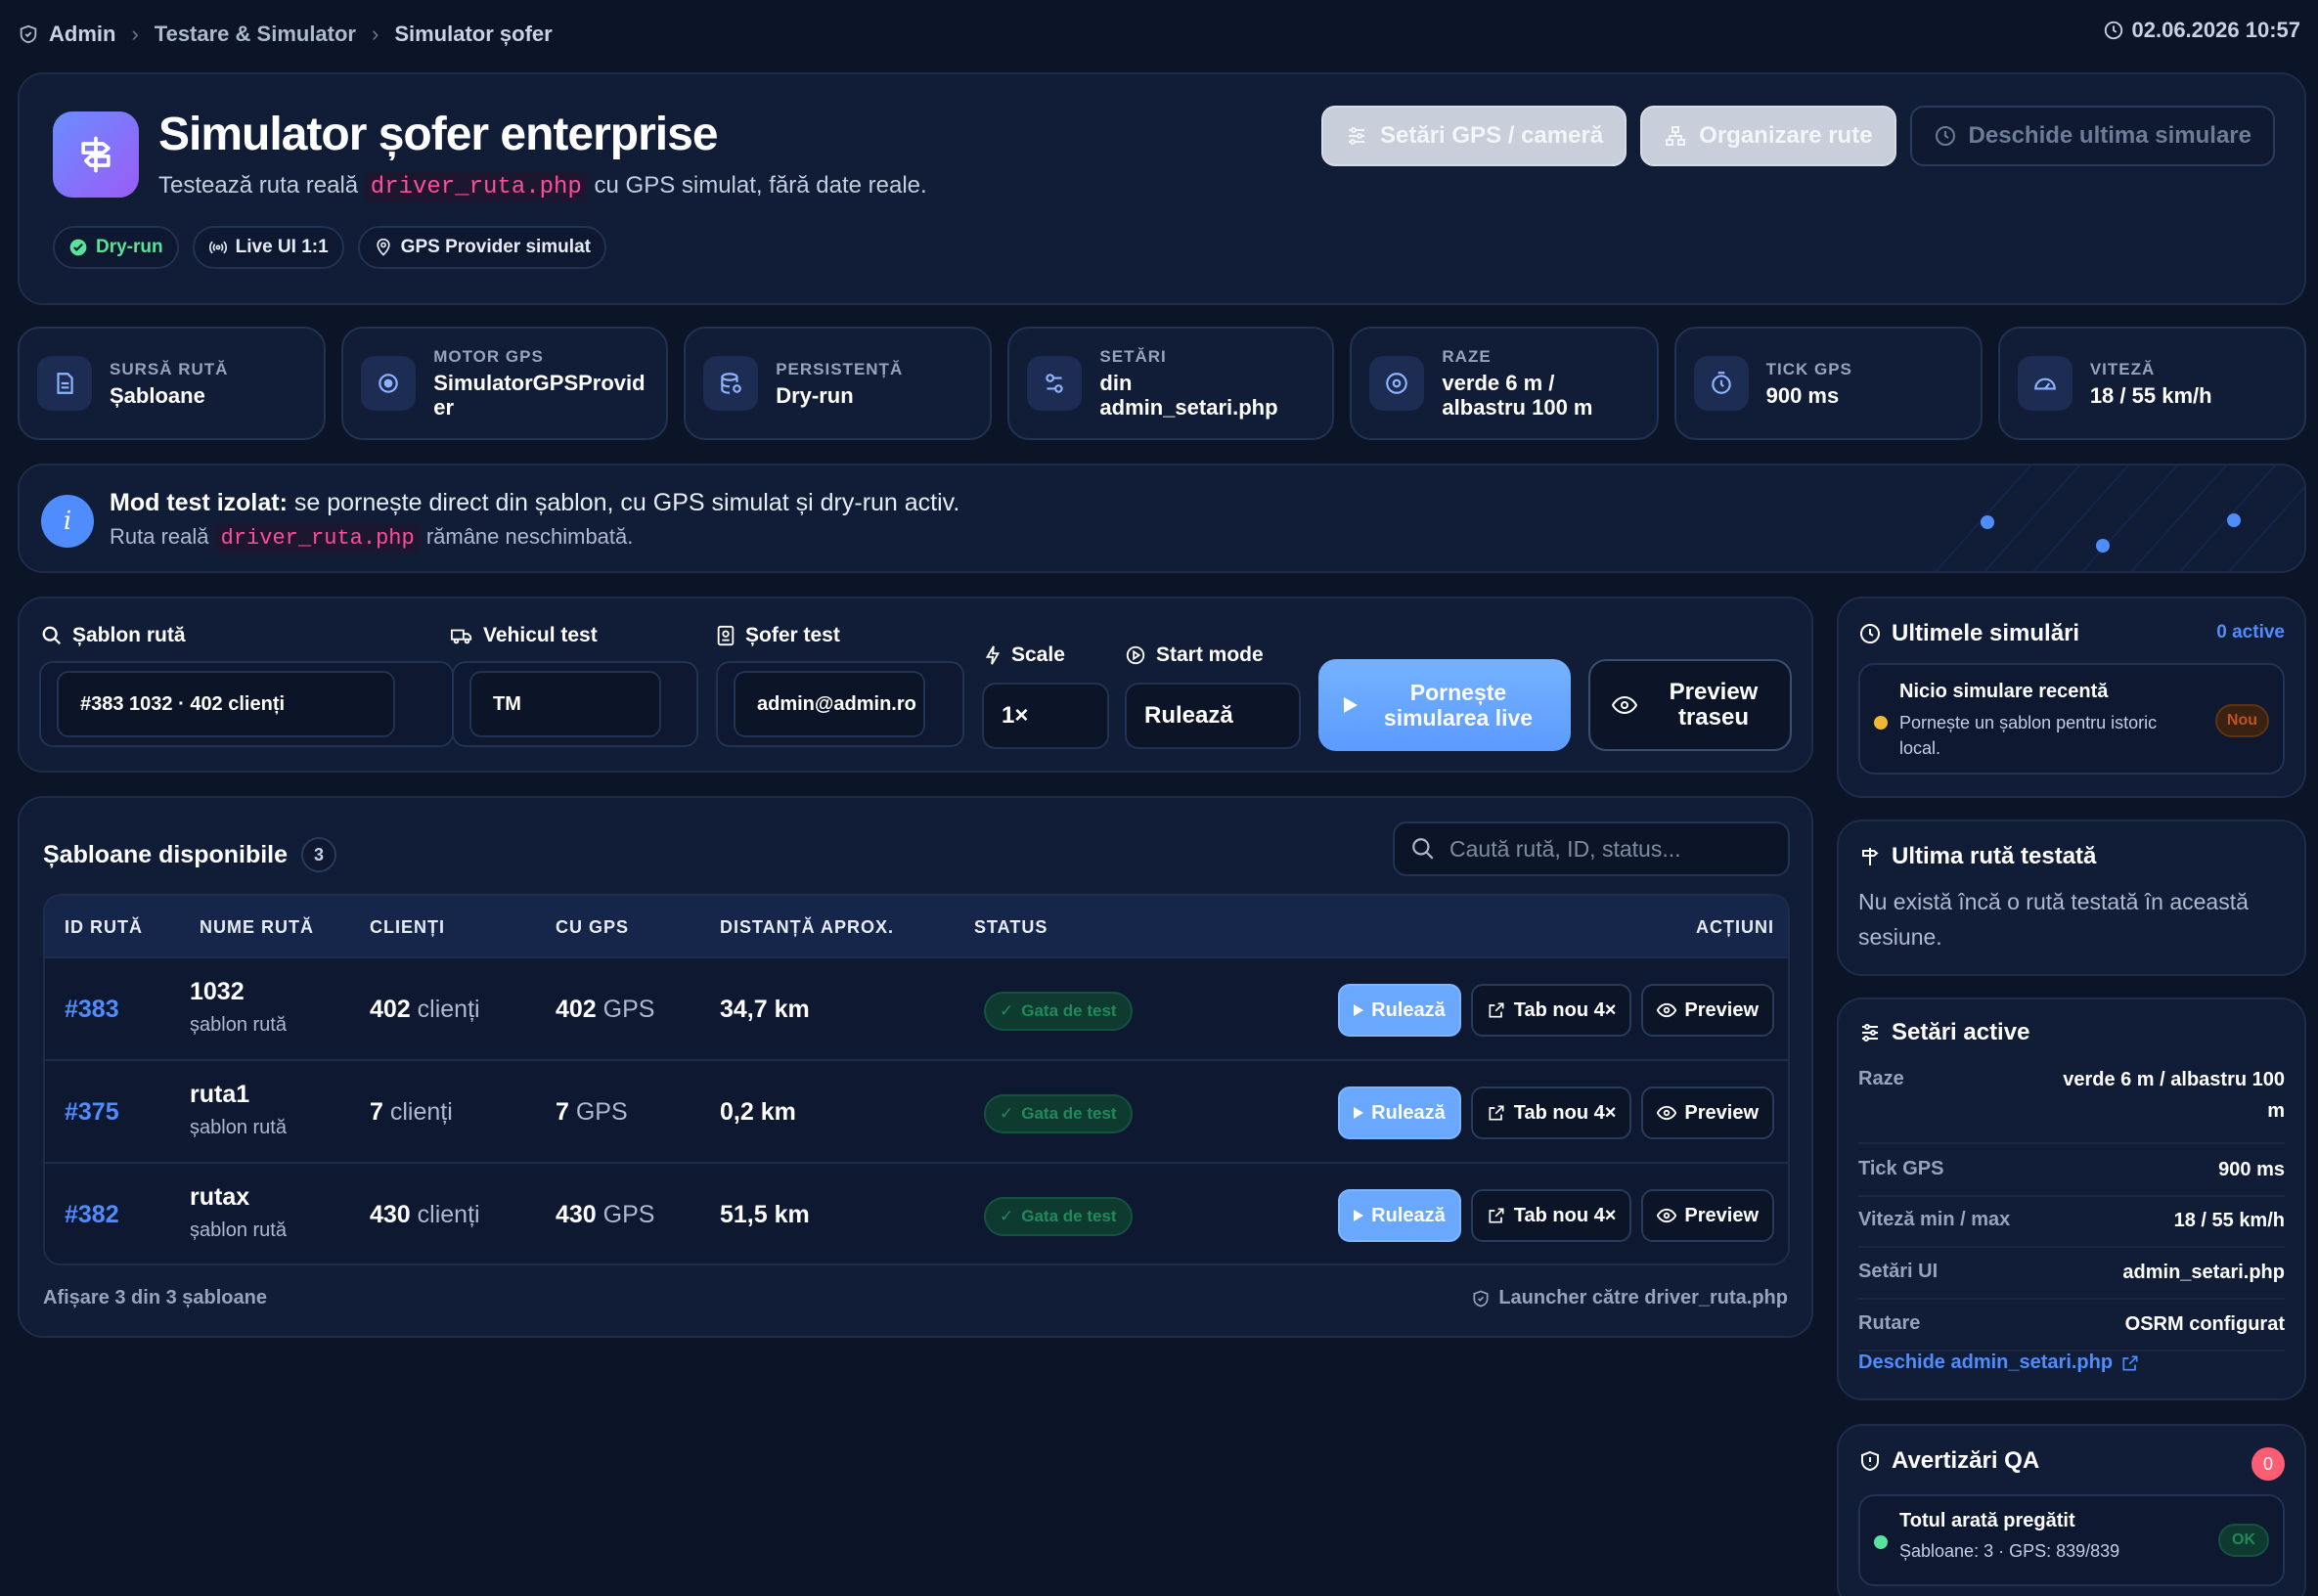 The image size is (2318, 1596). Describe the element at coordinates (731, 383) in the screenshot. I see `database-icon` at that location.